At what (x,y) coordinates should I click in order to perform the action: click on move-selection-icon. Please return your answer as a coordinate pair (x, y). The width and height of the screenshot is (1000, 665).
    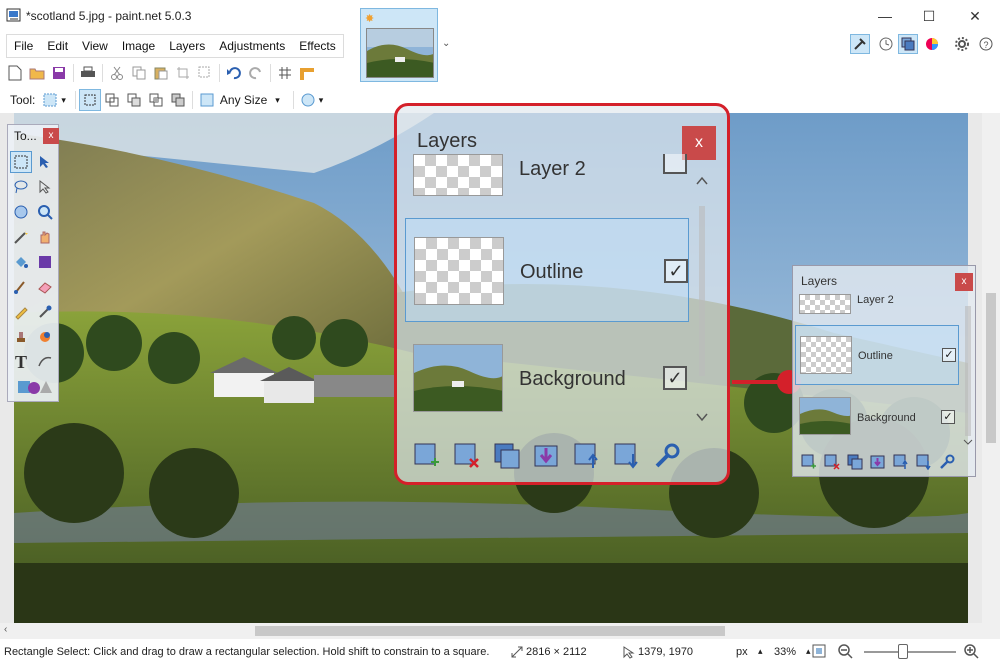
    Looking at the image, I should click on (45, 187).